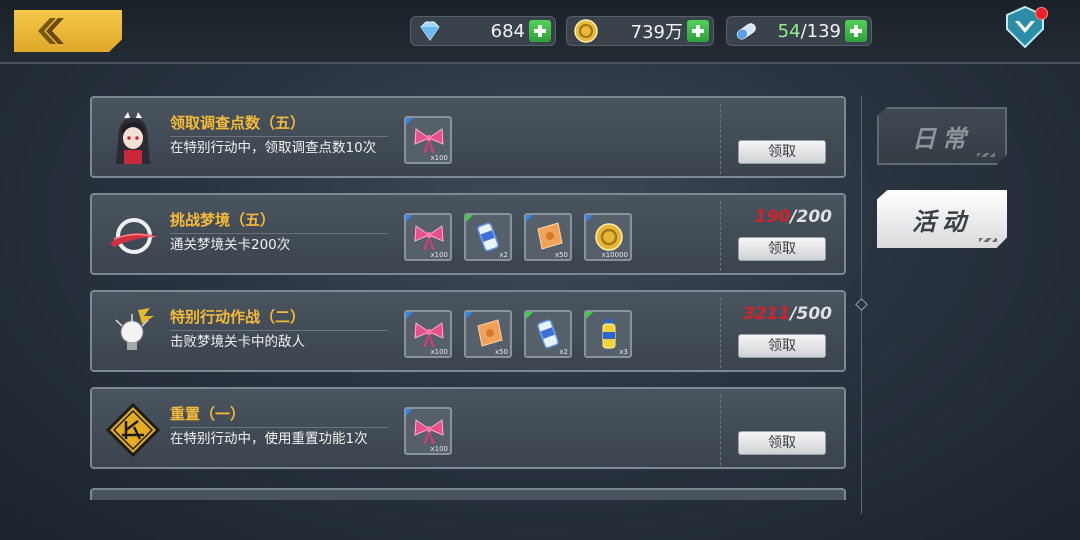 This screenshot has height=540, width=1080. What do you see at coordinates (789, 31) in the screenshot?
I see `stamina-current: 54` at bounding box center [789, 31].